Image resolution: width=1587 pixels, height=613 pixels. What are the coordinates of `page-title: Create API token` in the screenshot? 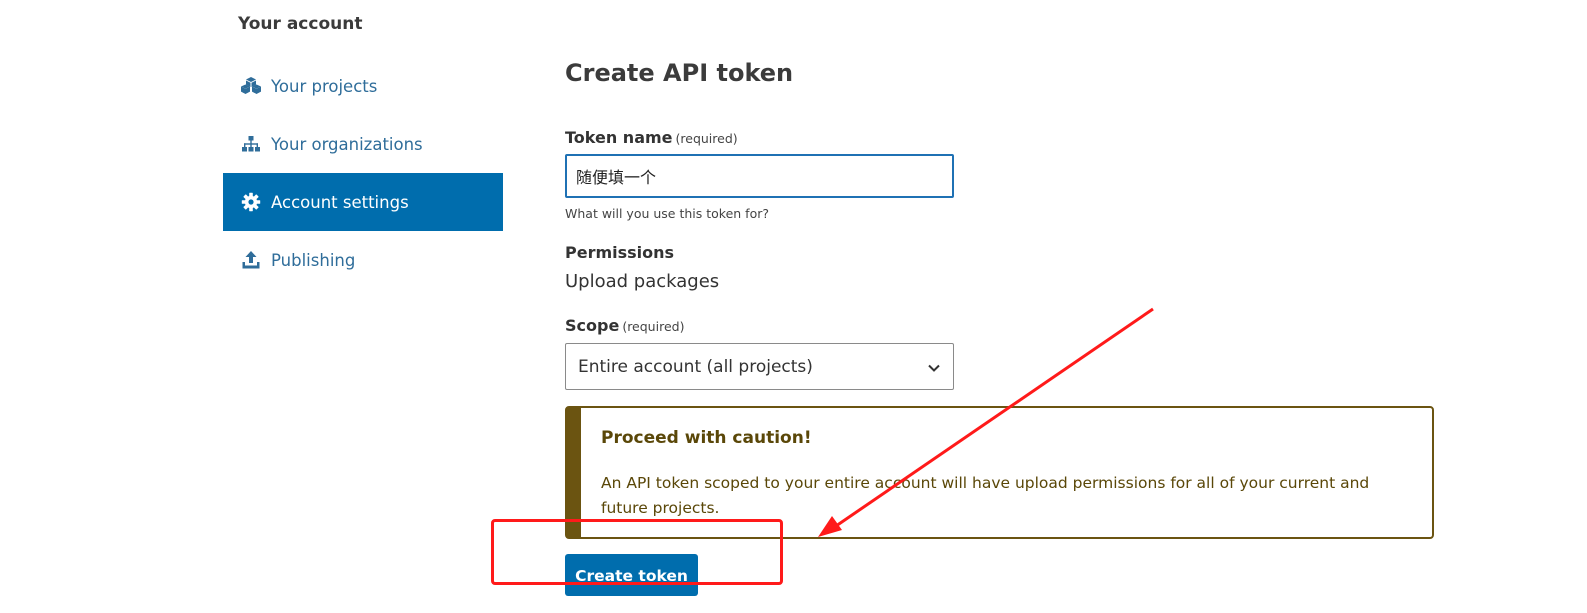 It's located at (679, 73).